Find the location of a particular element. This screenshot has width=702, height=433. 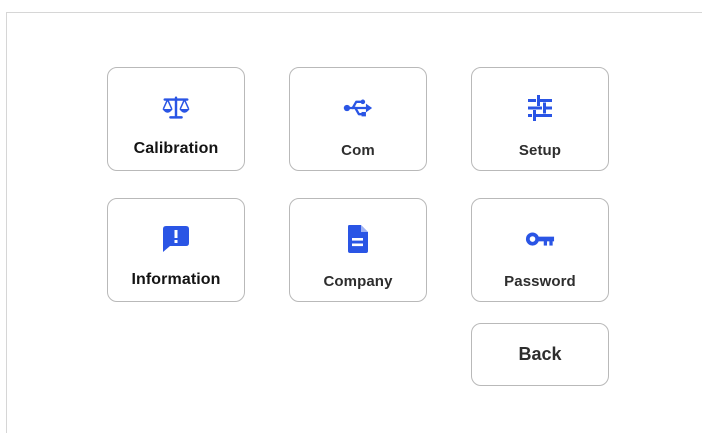

calibration-button: Calibration is located at coordinates (176, 119).